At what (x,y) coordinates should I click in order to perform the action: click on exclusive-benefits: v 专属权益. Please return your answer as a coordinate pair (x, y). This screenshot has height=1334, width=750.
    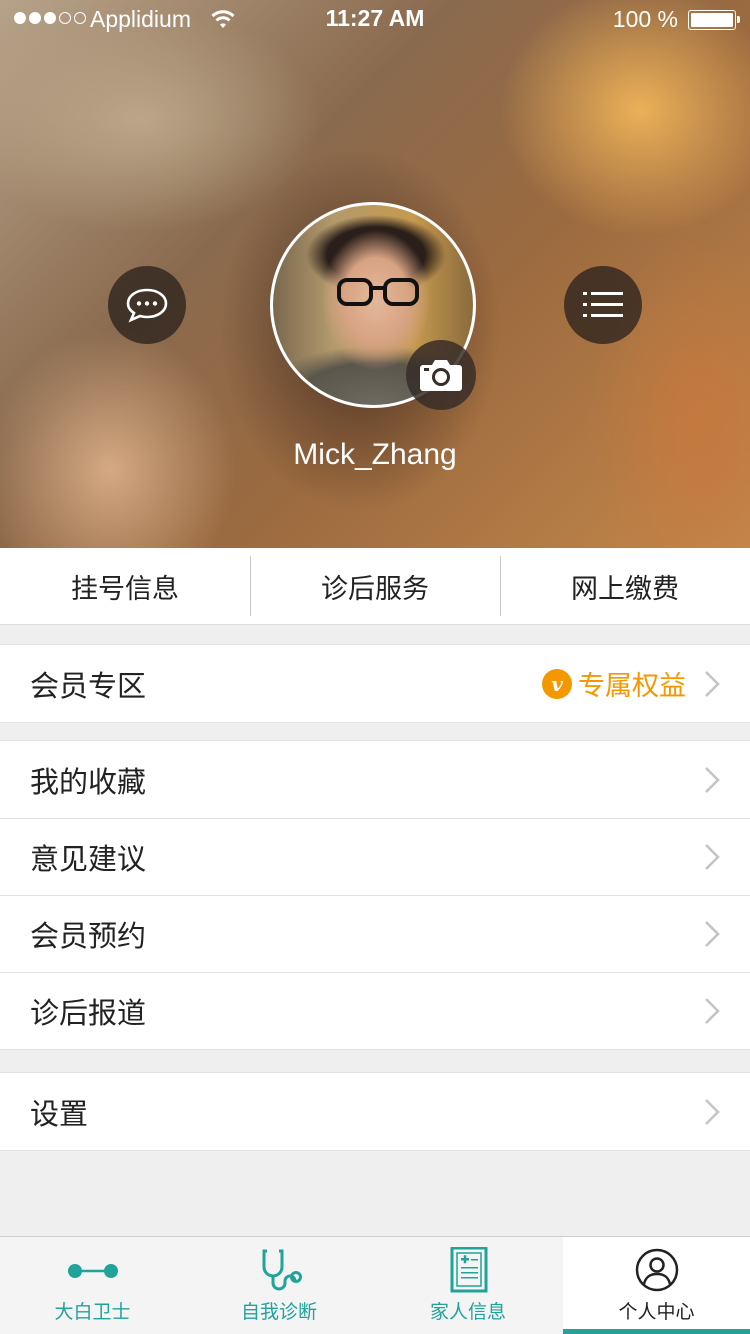
    Looking at the image, I should click on (614, 683).